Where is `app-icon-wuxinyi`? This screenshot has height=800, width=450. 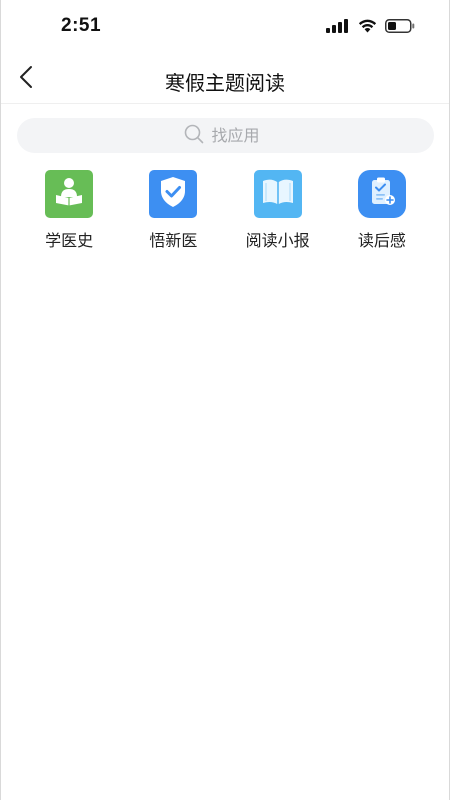
app-icon-wuxinyi is located at coordinates (173, 194).